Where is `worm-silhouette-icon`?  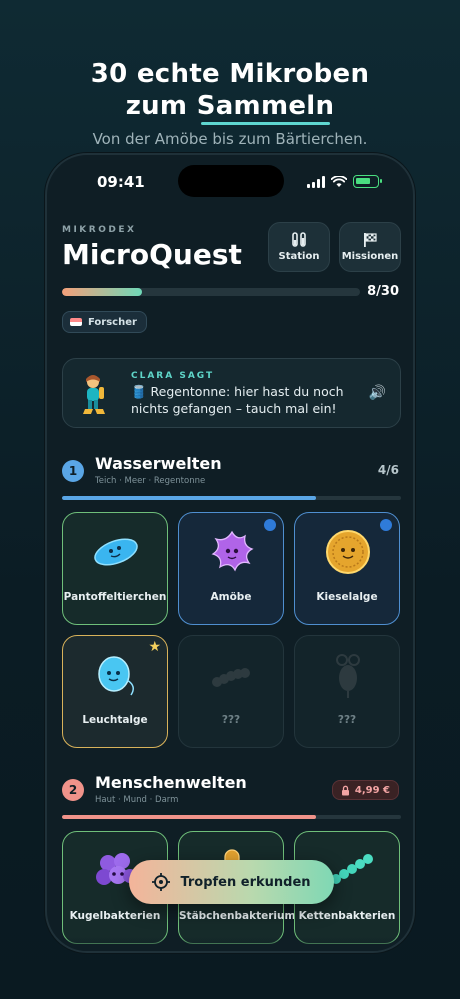 worm-silhouette-icon is located at coordinates (231, 677).